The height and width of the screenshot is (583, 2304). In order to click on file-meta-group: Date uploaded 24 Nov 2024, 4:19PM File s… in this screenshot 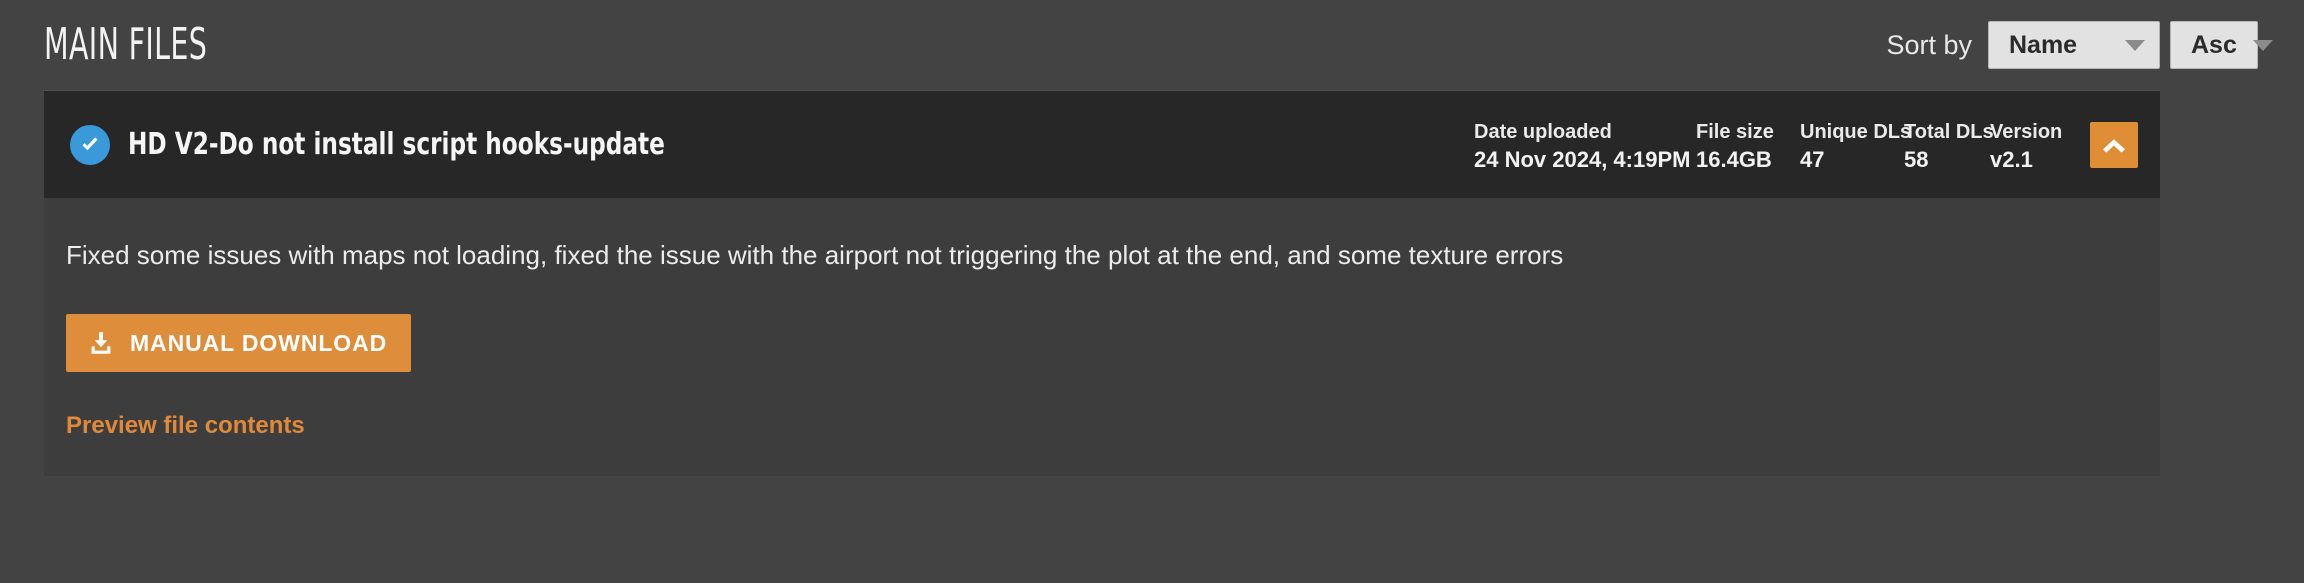, I will do `click(1776, 144)`.